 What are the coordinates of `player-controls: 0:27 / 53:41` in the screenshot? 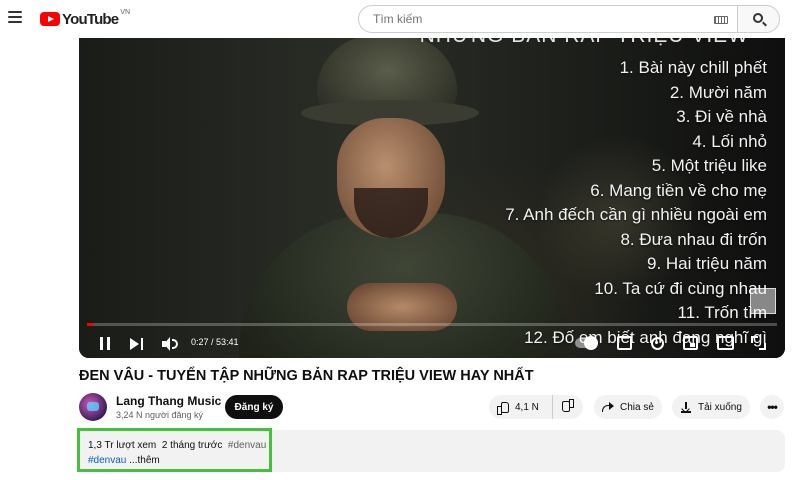 It's located at (432, 343).